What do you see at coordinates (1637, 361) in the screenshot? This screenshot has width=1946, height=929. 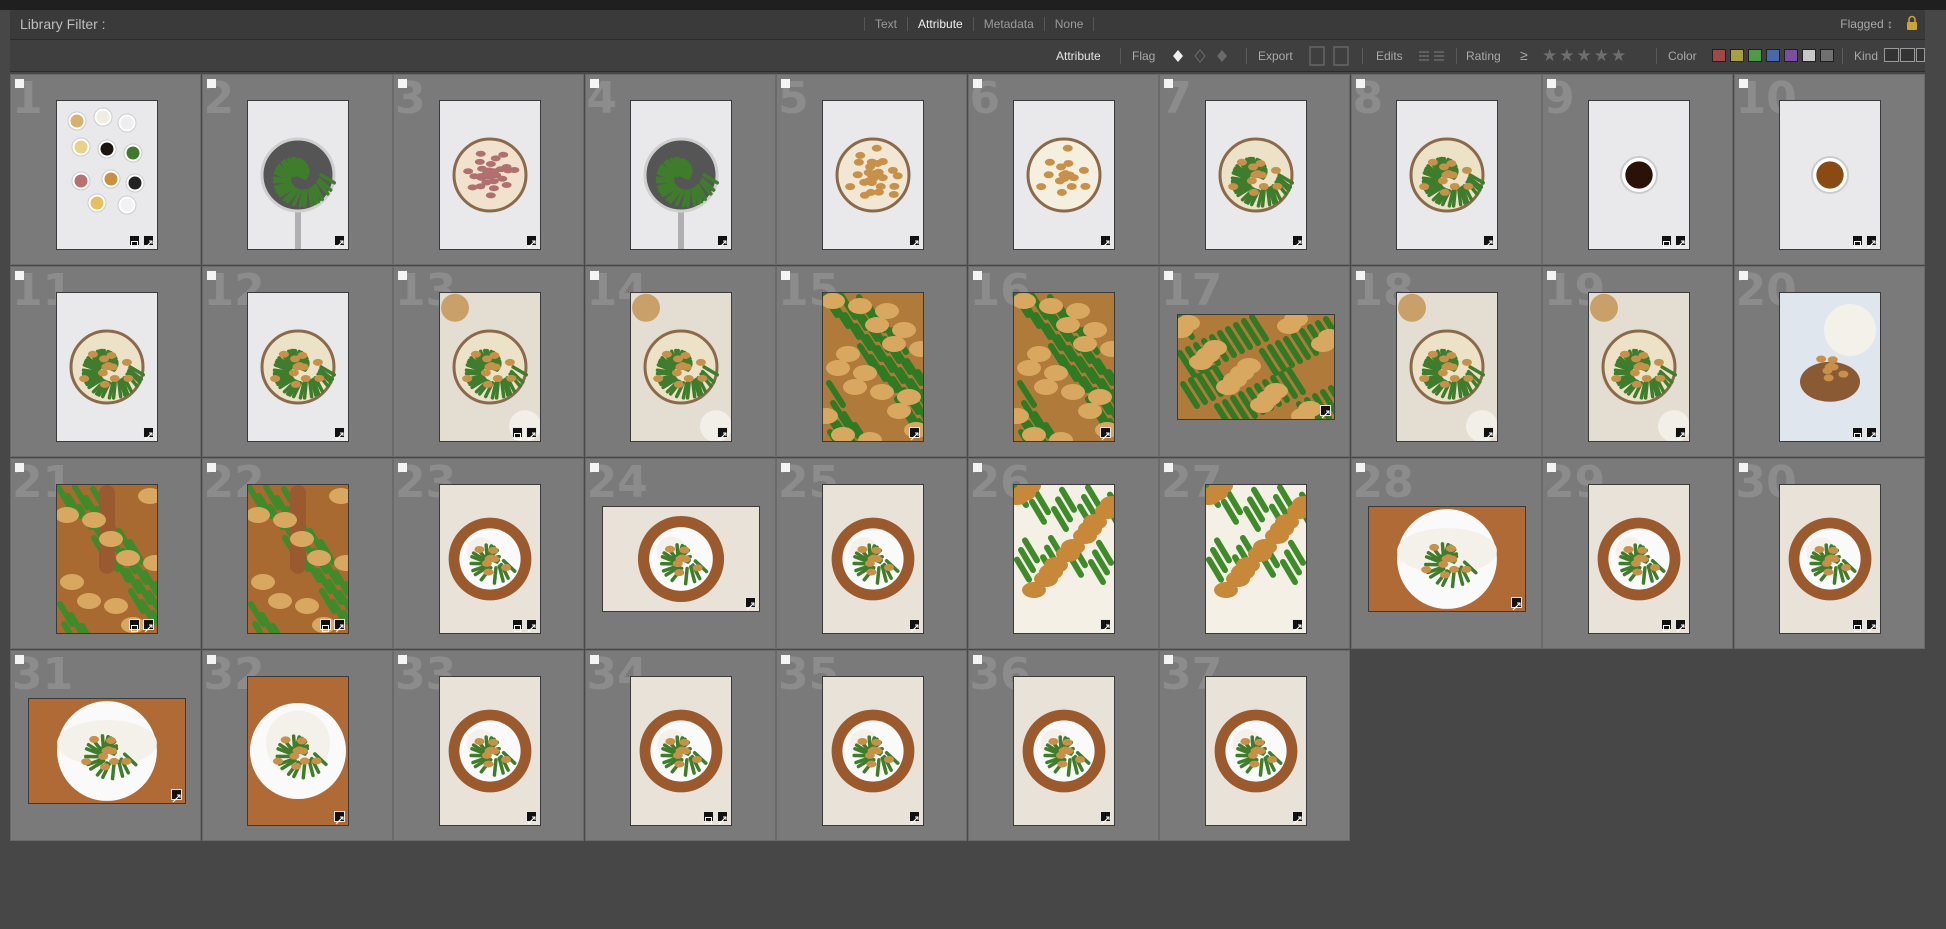 I see `grid-cell: 19` at bounding box center [1637, 361].